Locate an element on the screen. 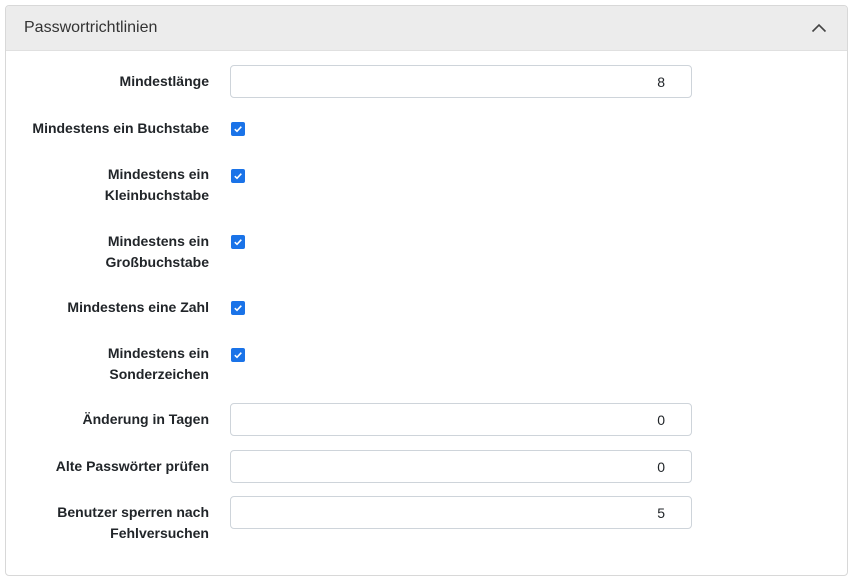  lockout-label-line2: Fehlversuchen is located at coordinates (159, 532).